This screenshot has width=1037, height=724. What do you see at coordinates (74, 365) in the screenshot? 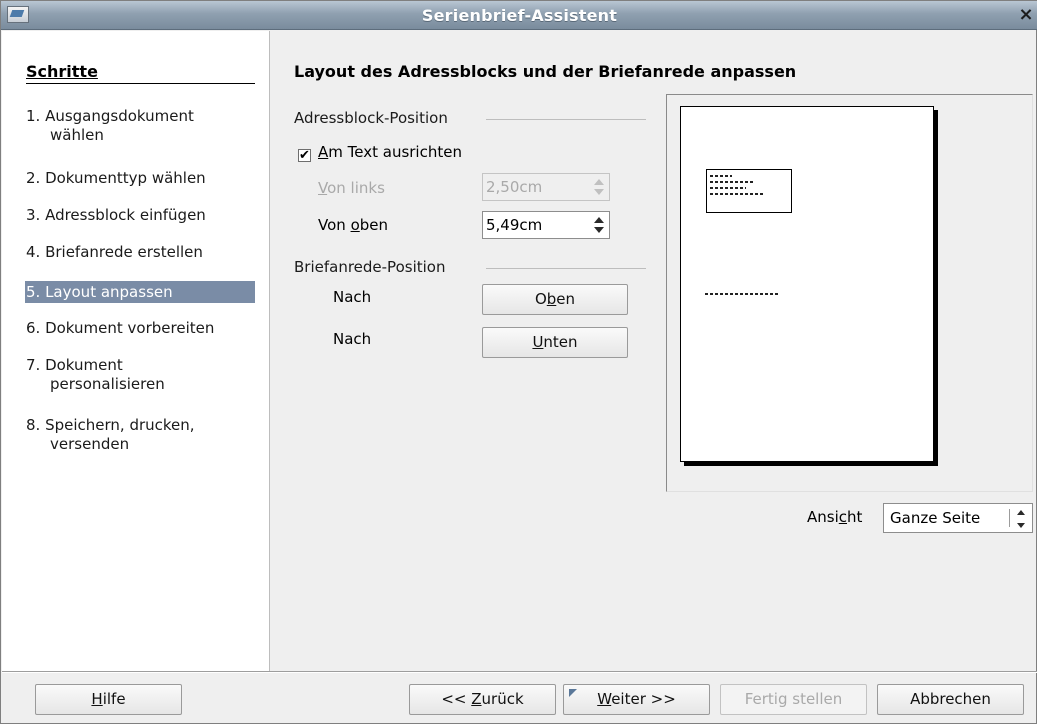
I see `step-label: 7. Dokument` at bounding box center [74, 365].